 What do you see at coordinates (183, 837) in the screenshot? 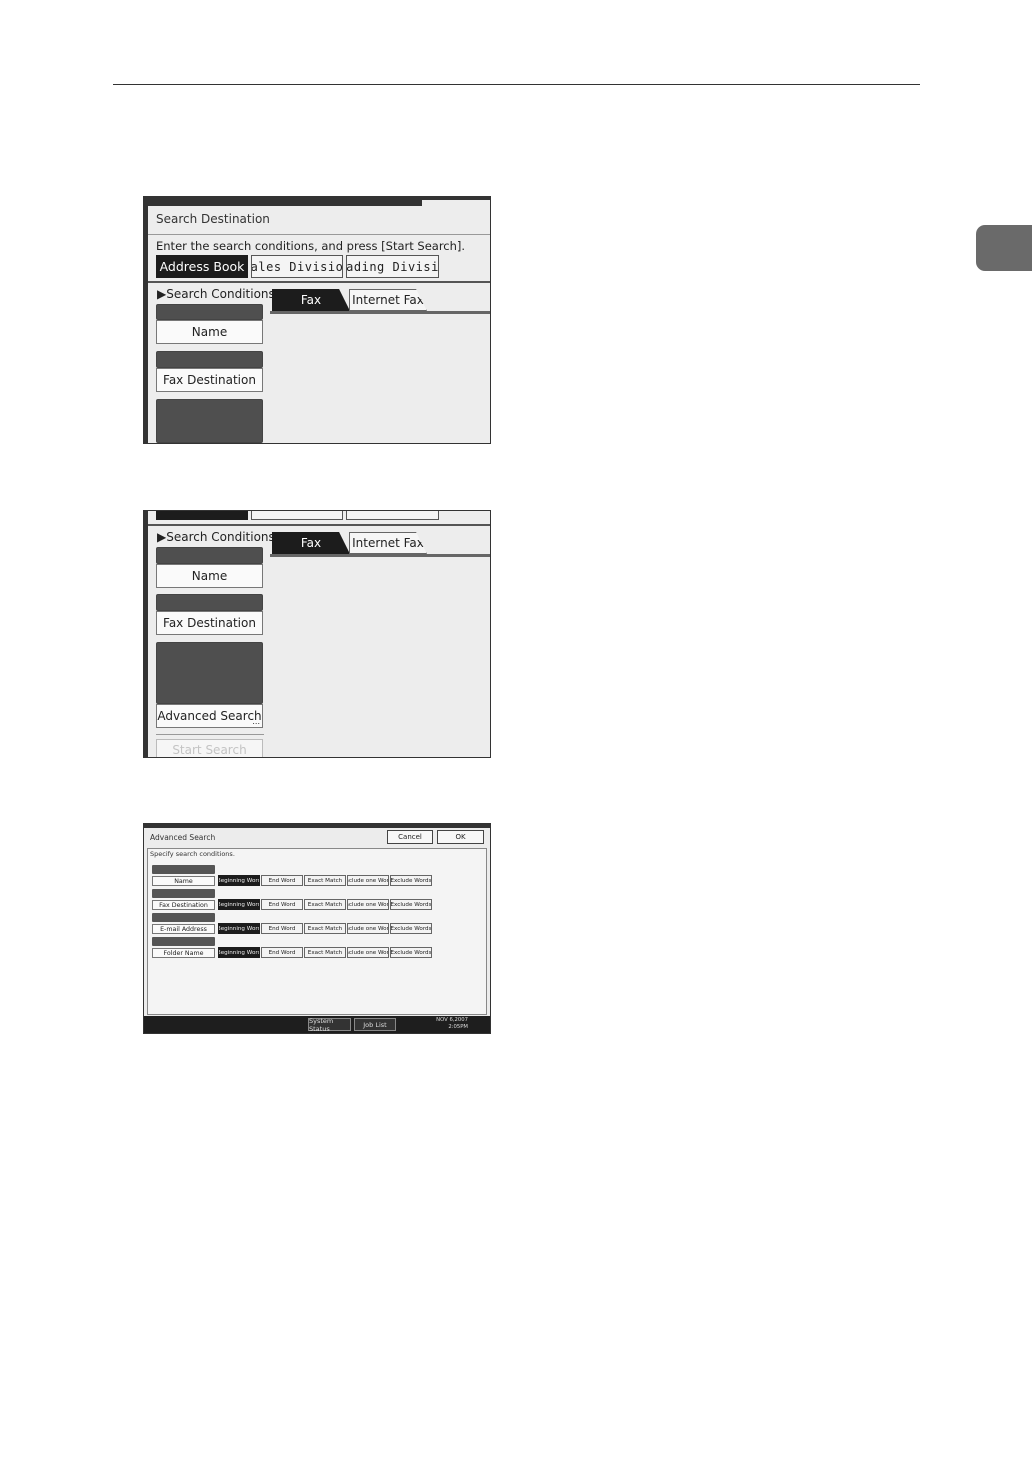
I see `advanced-search-title: Advanced Search` at bounding box center [183, 837].